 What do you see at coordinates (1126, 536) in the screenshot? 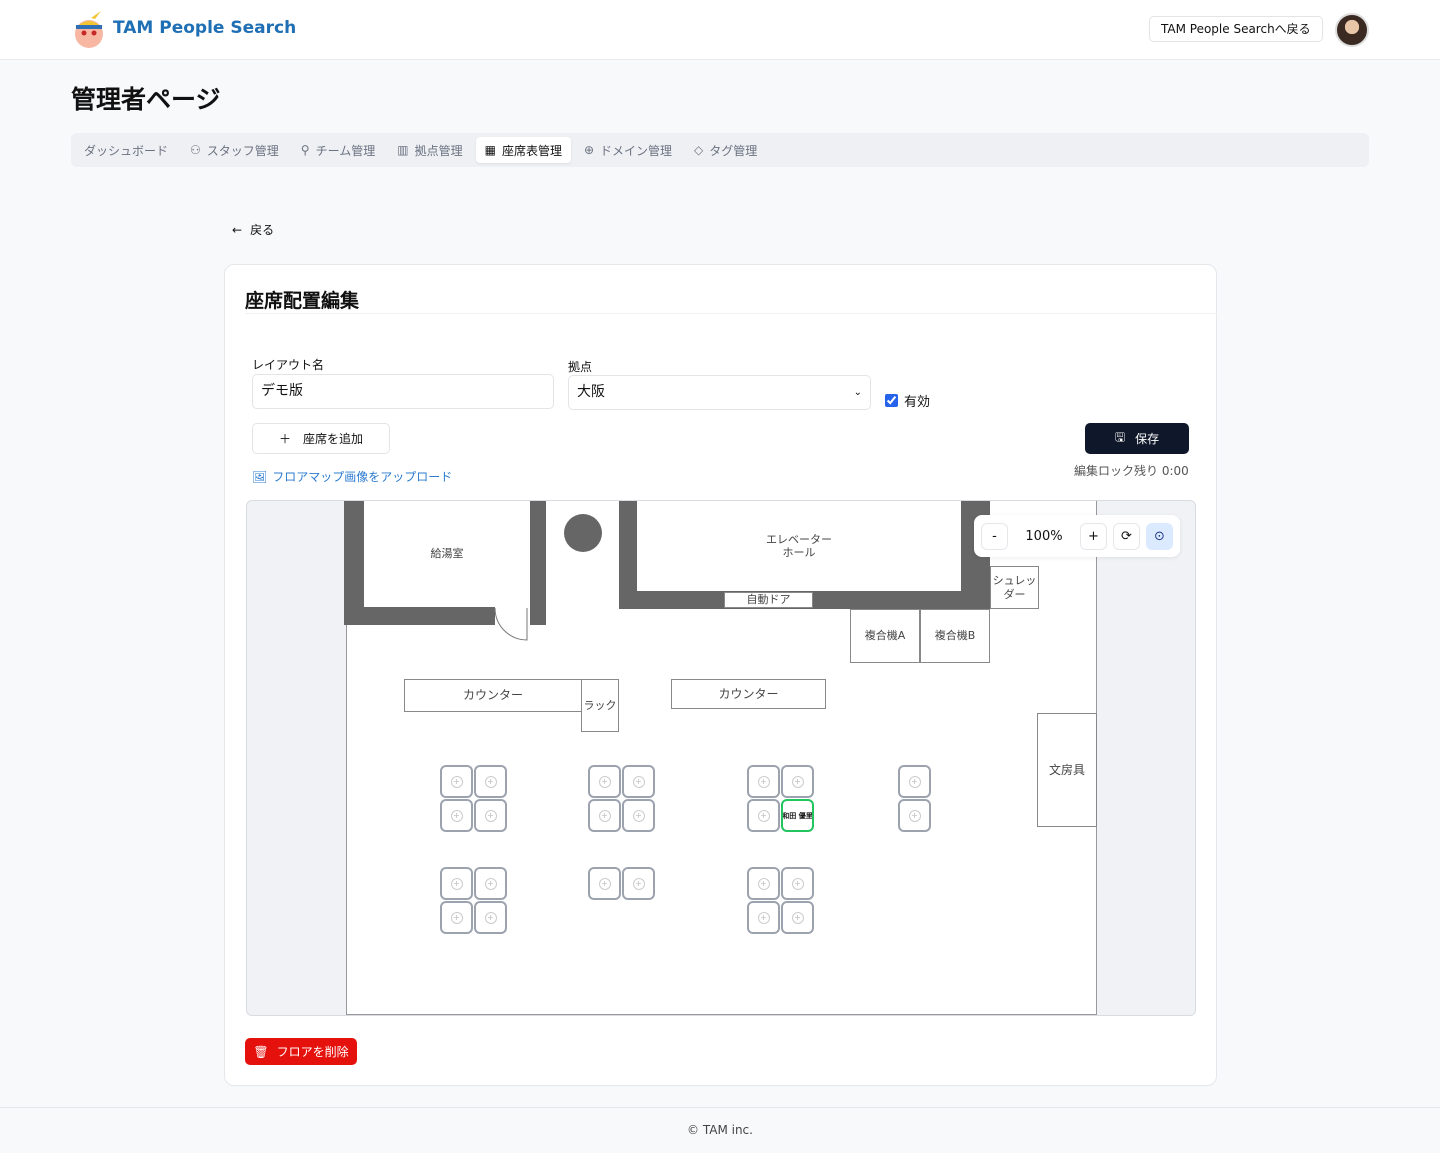
I see `reset-icon: ⟳` at bounding box center [1126, 536].